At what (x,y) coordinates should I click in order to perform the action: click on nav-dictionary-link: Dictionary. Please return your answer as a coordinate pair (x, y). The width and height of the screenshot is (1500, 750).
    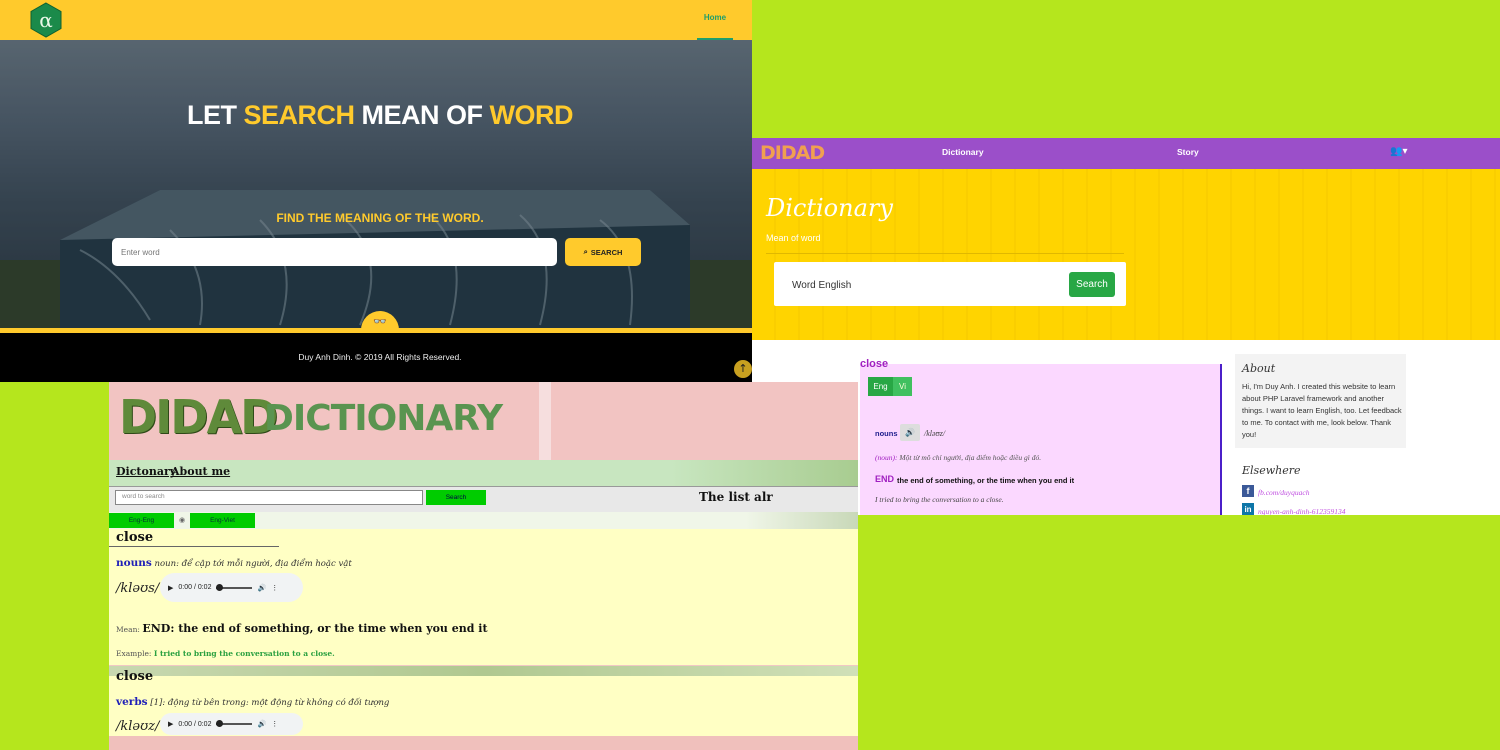
    Looking at the image, I should click on (963, 152).